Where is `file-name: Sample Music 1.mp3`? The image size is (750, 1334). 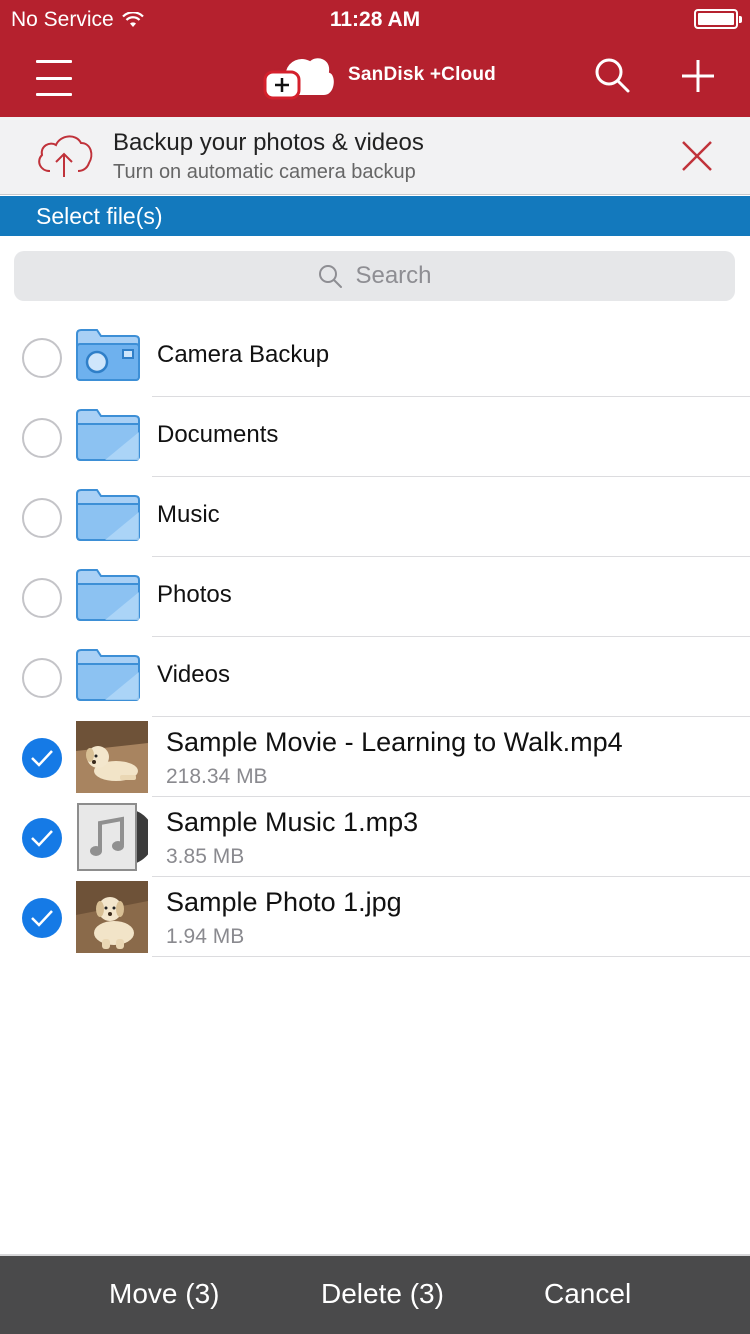 file-name: Sample Music 1.mp3 is located at coordinates (292, 822).